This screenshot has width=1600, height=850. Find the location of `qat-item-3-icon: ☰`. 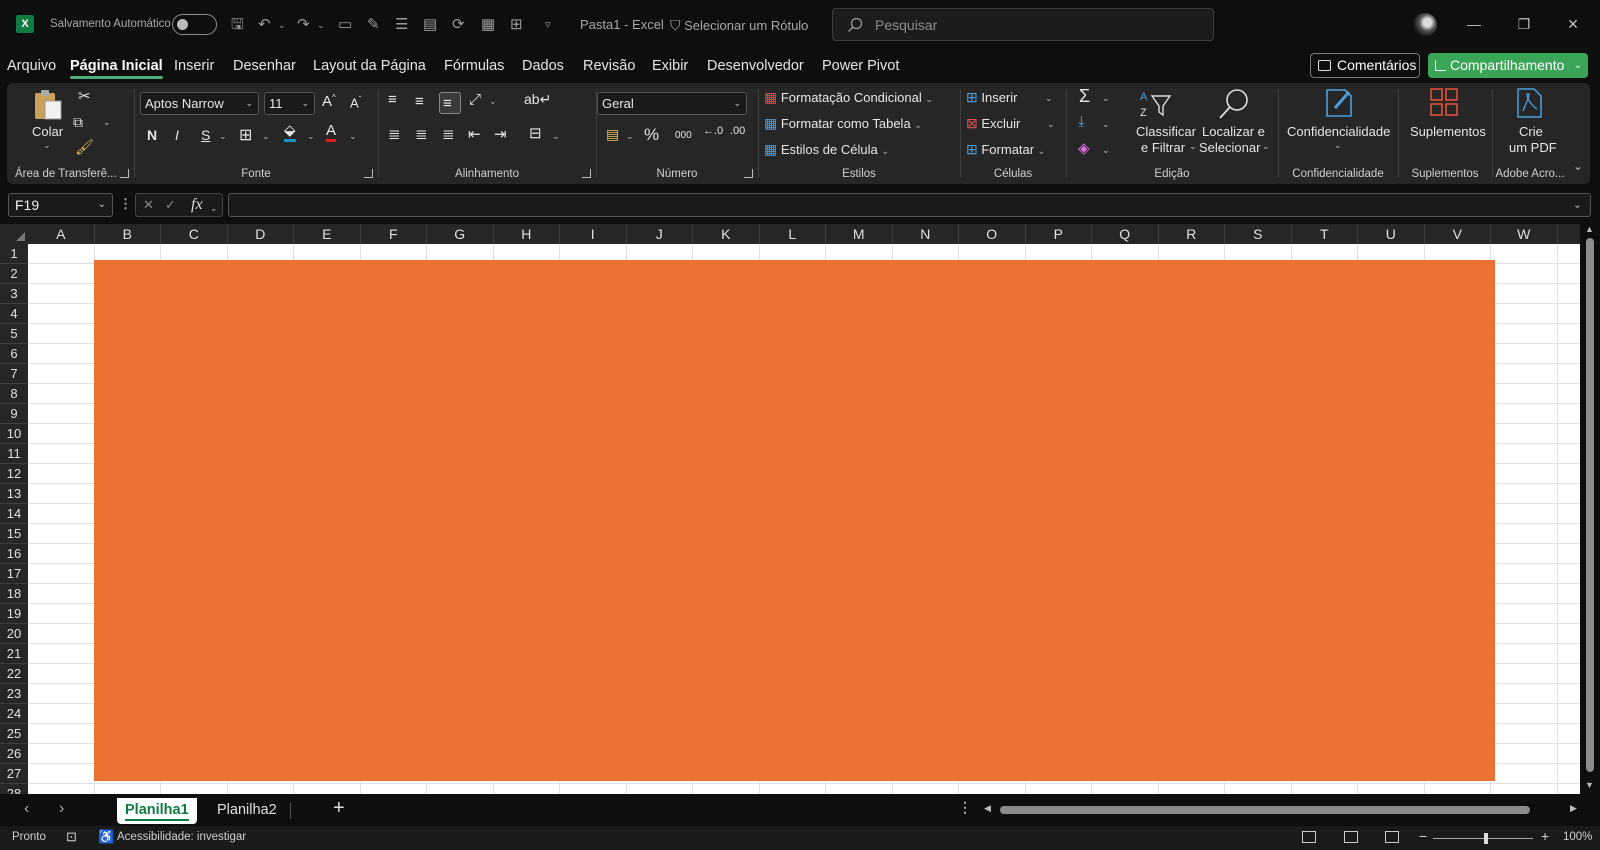

qat-item-3-icon: ☰ is located at coordinates (401, 25).